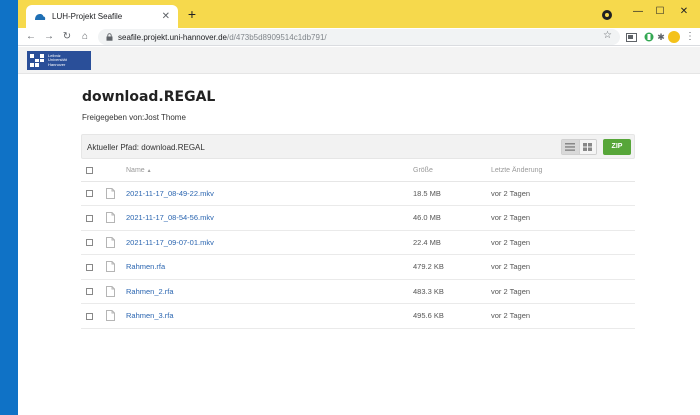 This screenshot has height=415, width=700. Describe the element at coordinates (359, 60) in the screenshot. I see `site-header: Leibniz Universität Hannover` at that location.